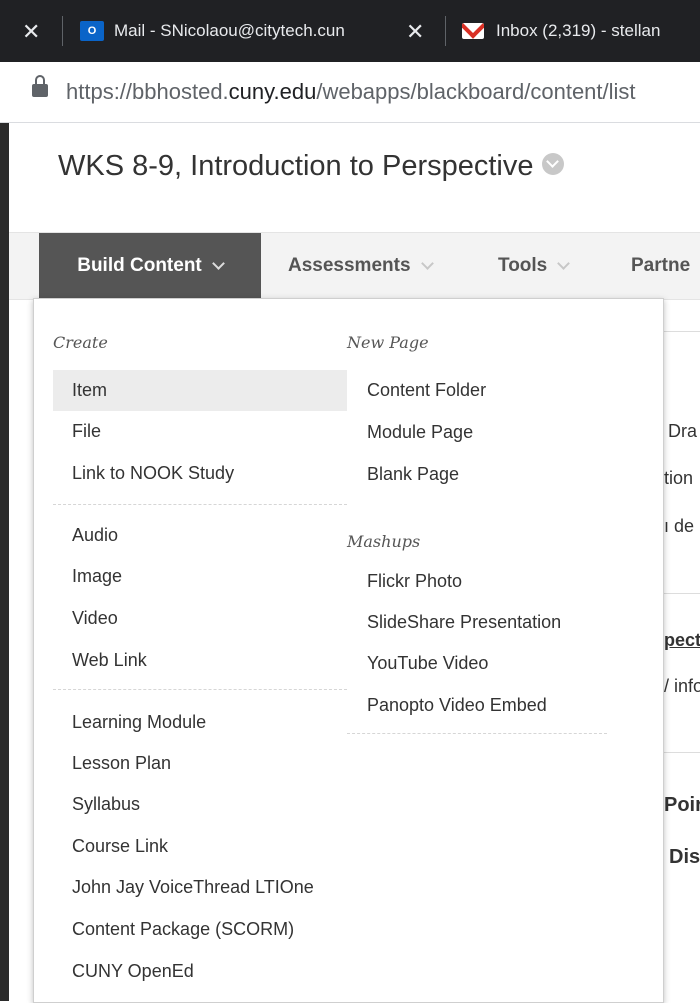 Image resolution: width=700 pixels, height=1003 pixels. What do you see at coordinates (682, 805) in the screenshot?
I see `content-fragment: Poir` at bounding box center [682, 805].